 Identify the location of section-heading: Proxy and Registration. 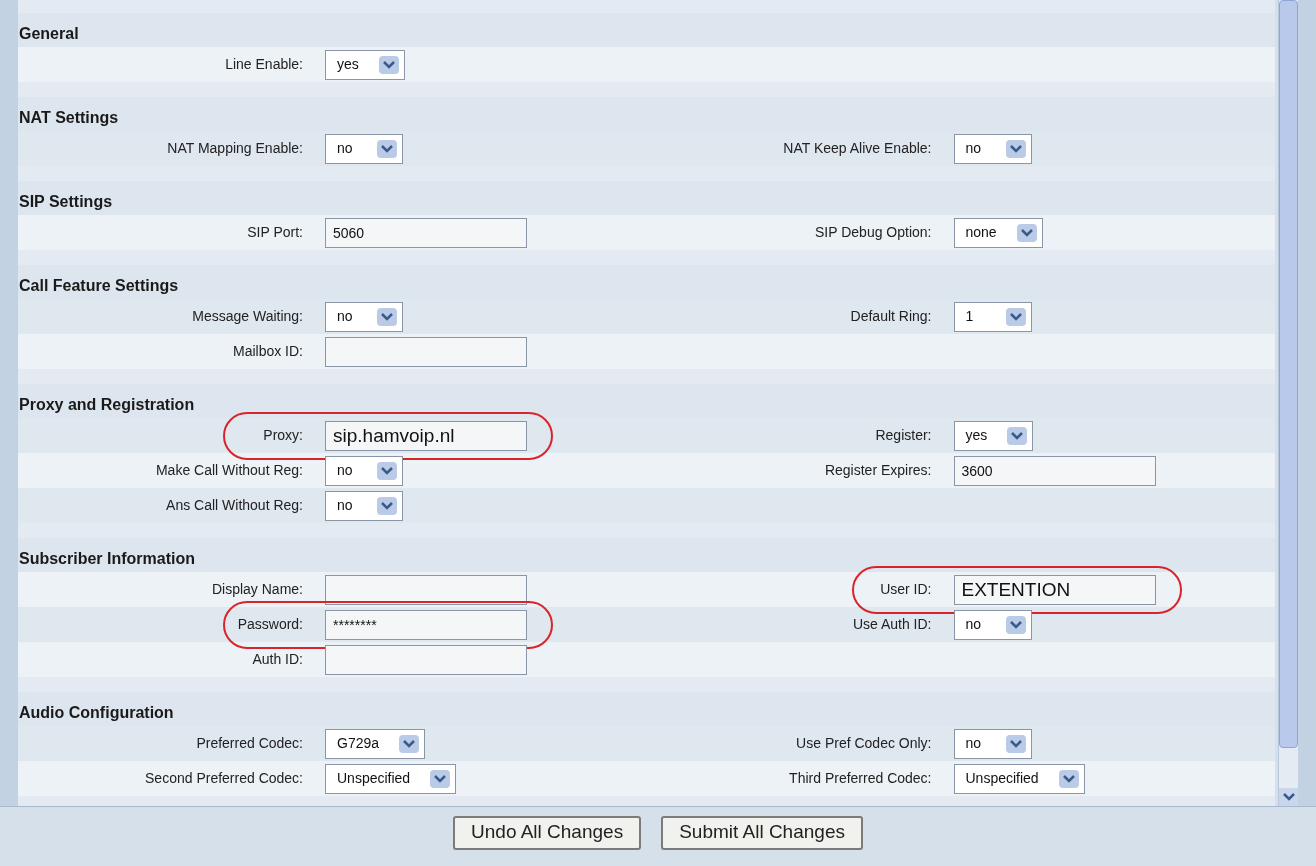
(107, 405).